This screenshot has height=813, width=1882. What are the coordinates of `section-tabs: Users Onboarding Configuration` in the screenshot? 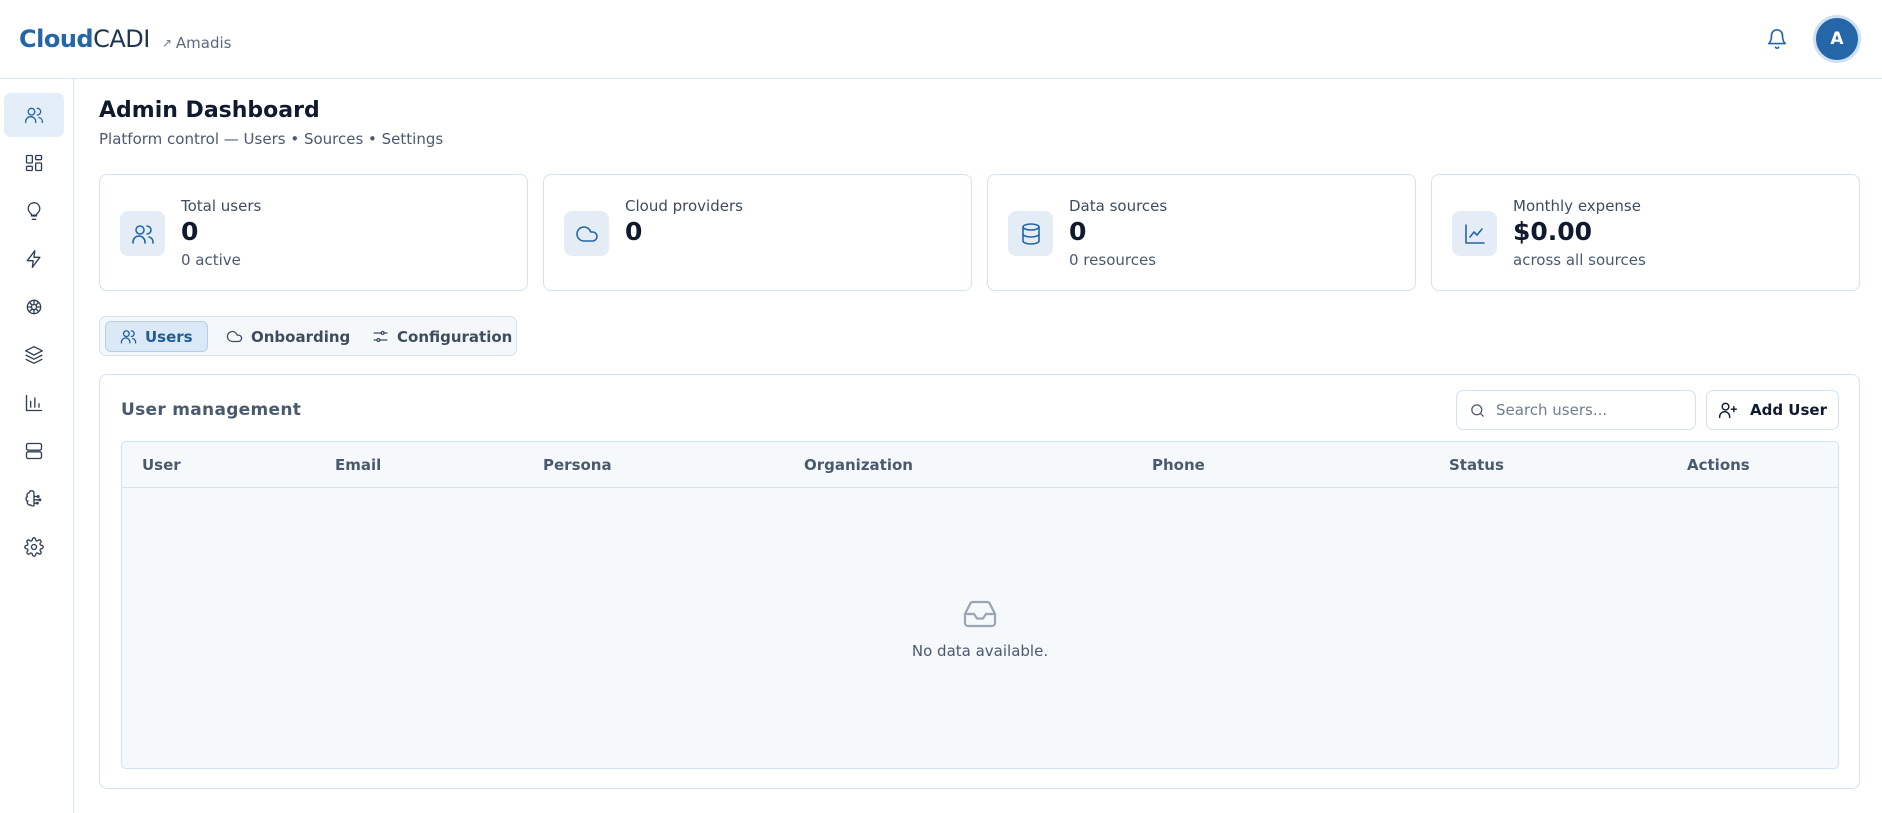 It's located at (308, 336).